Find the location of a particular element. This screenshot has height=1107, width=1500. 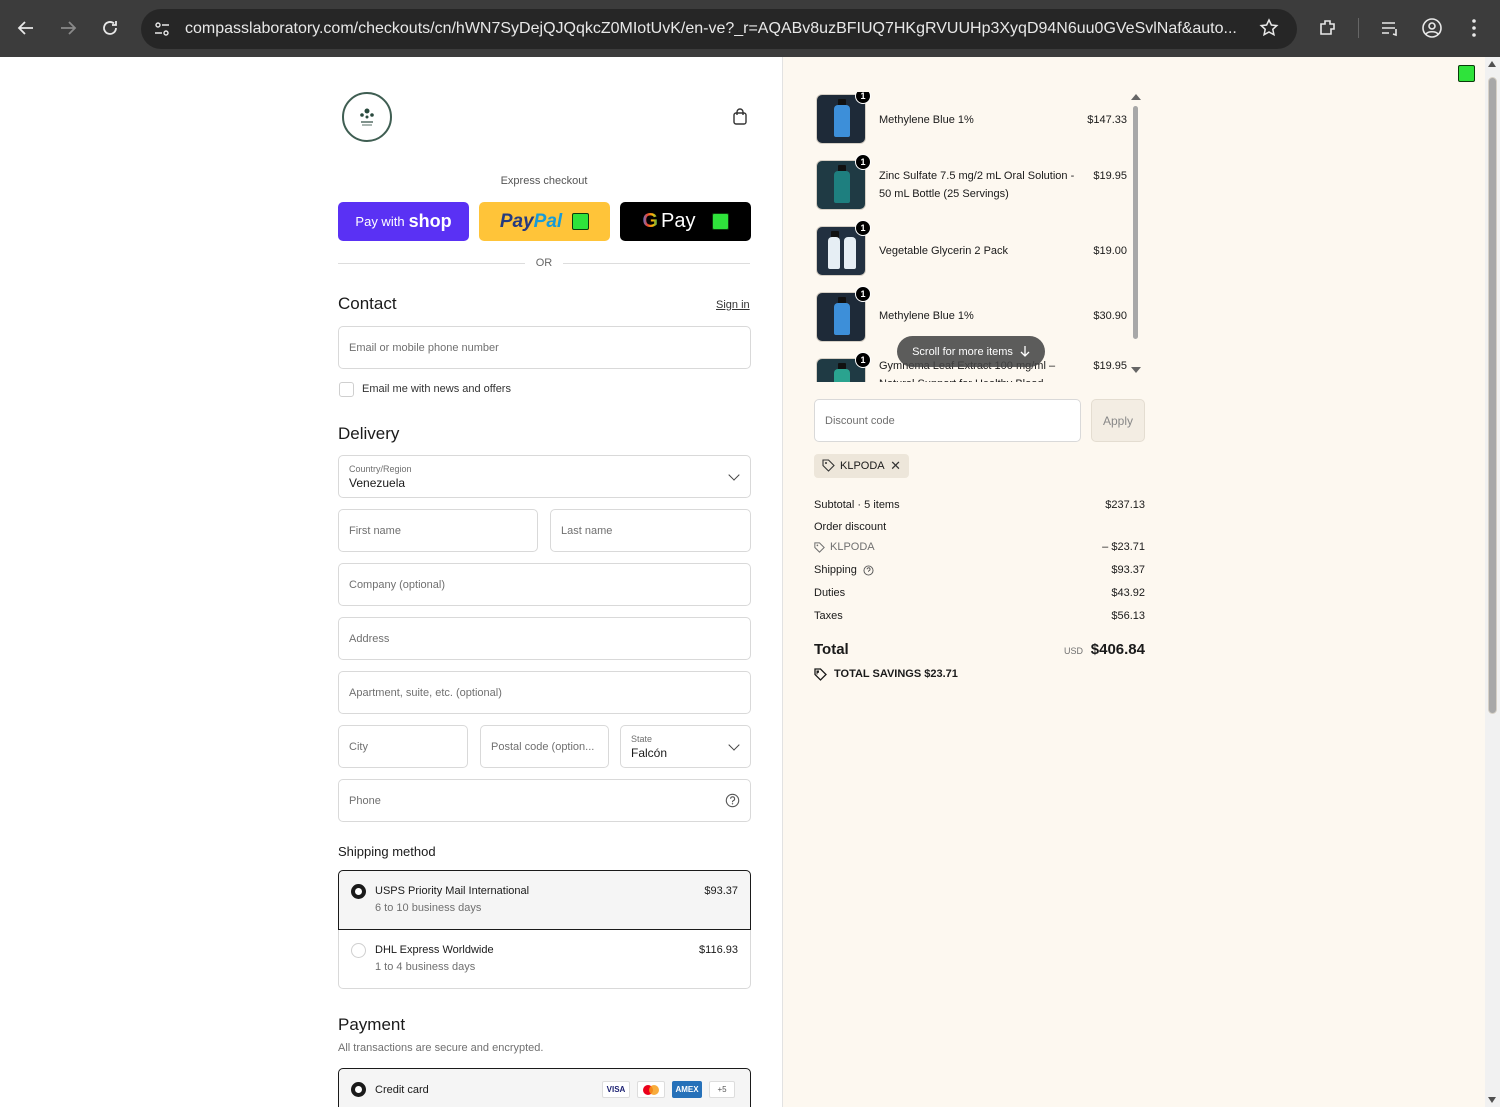

scroll-down-icon is located at coordinates (1492, 1100).